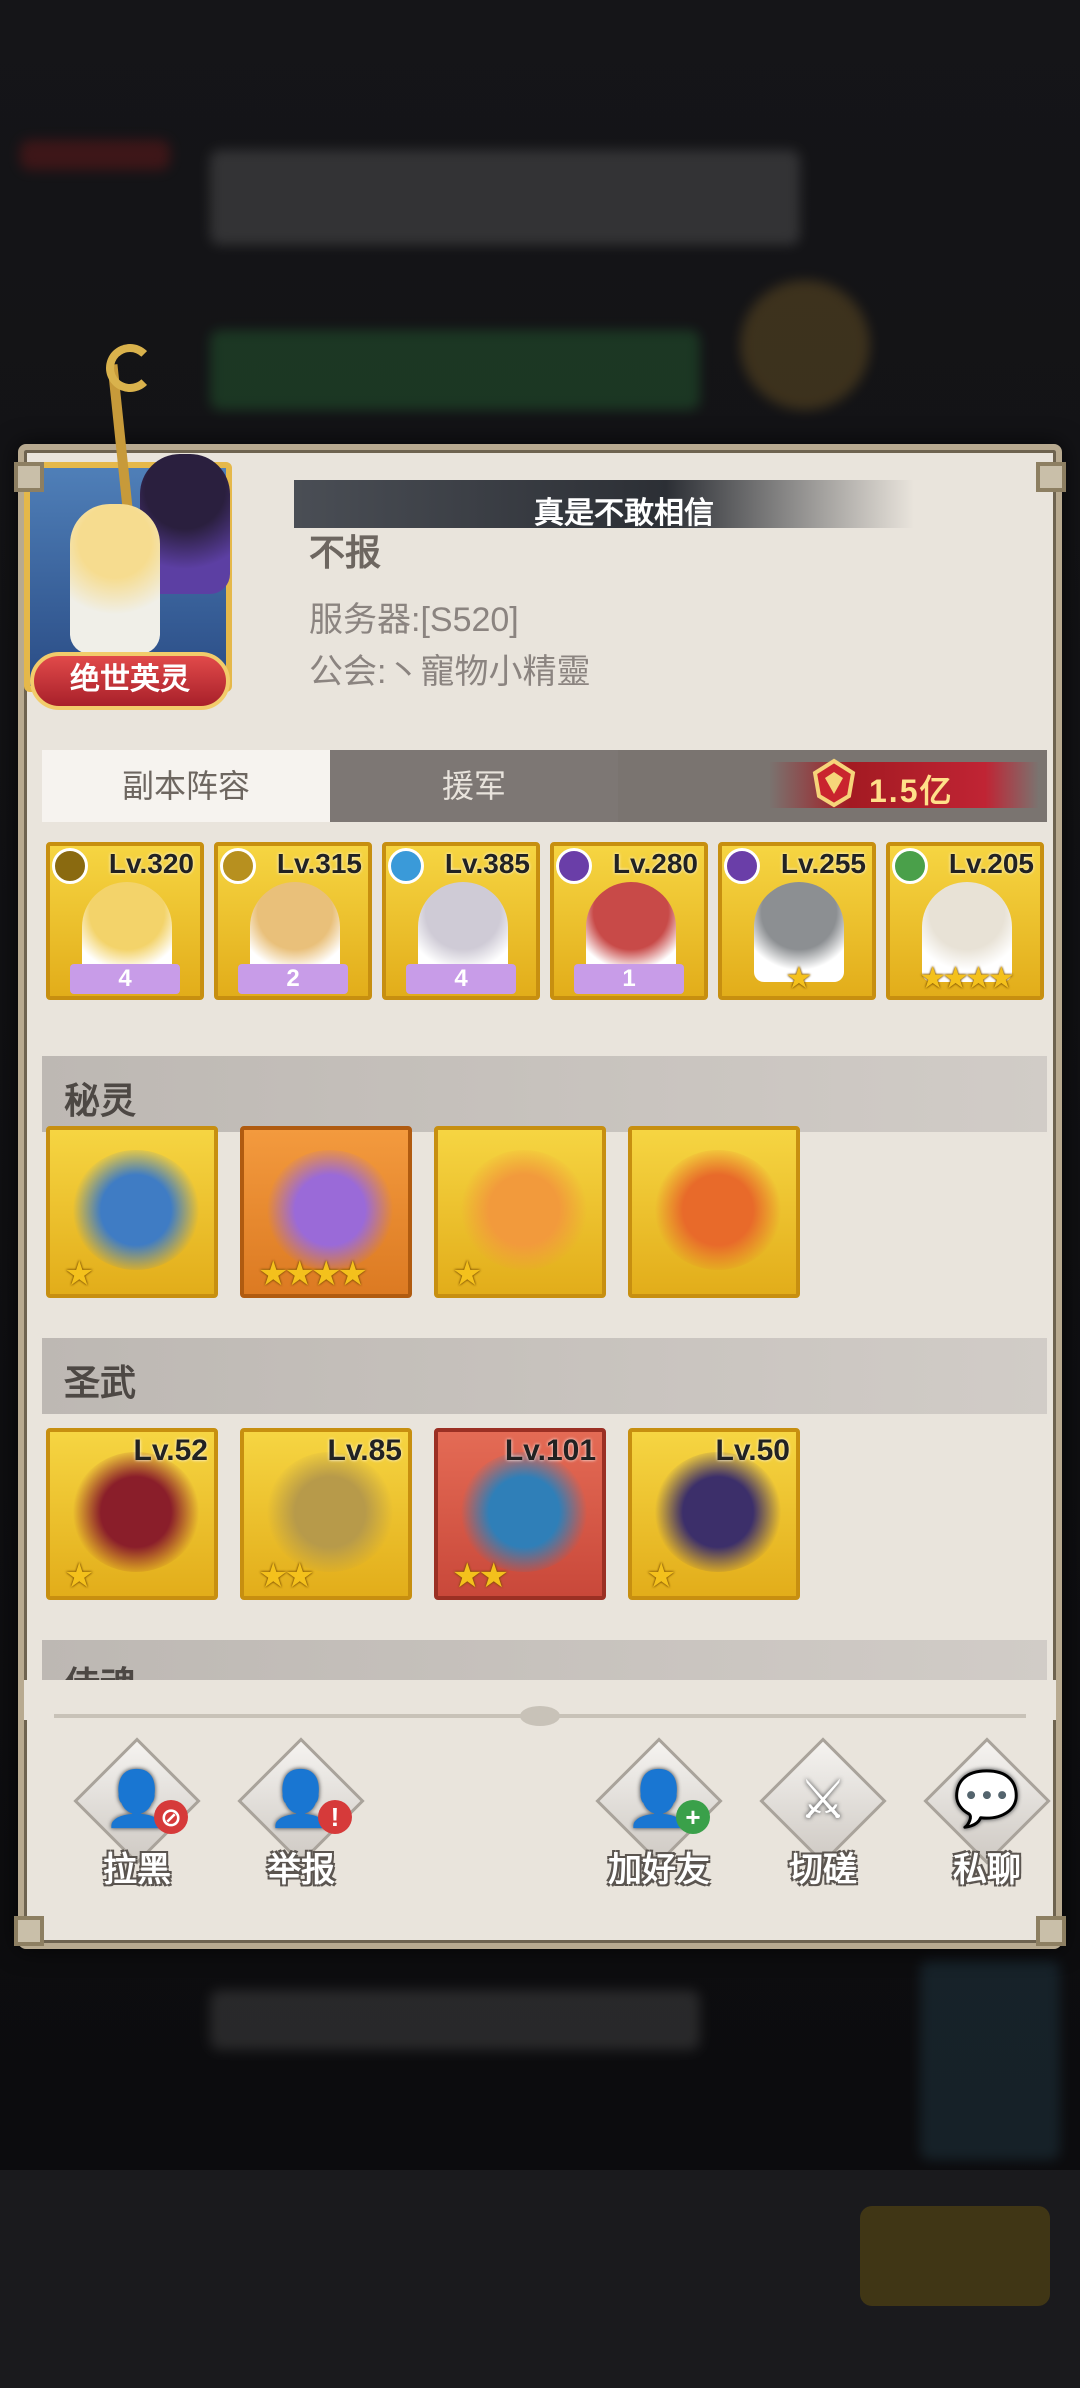 This screenshot has height=2388, width=1080. Describe the element at coordinates (474, 786) in the screenshot. I see `tab-reinforcements: 援军` at that location.